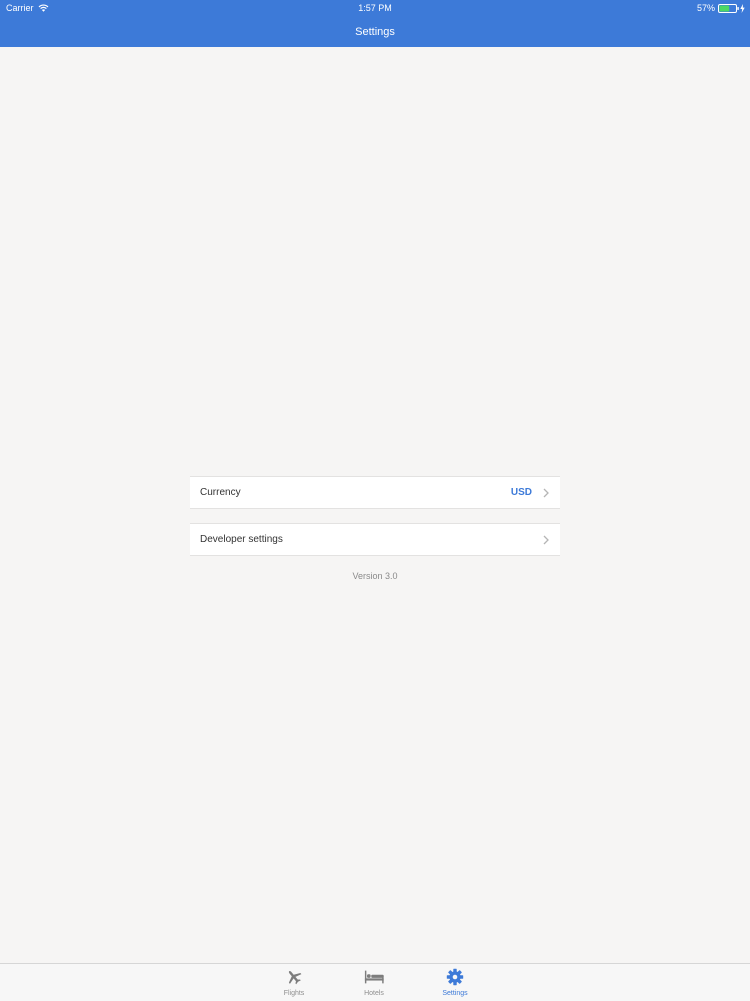  Describe the element at coordinates (455, 993) in the screenshot. I see `tab-settings-label: Settings` at that location.